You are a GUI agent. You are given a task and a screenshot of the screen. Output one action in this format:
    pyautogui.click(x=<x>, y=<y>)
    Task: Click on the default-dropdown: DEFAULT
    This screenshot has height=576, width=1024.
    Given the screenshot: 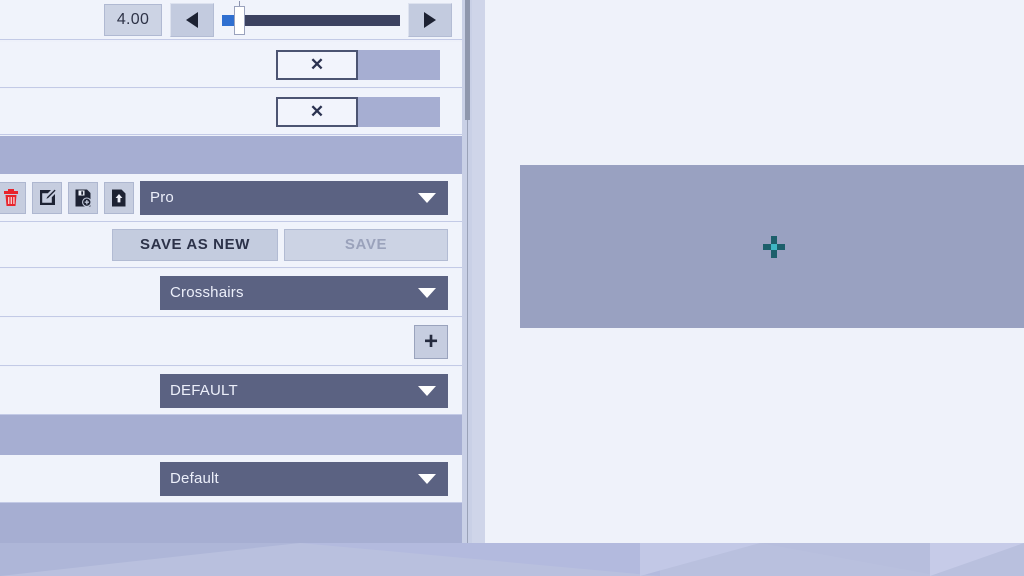 What is the action you would take?
    pyautogui.click(x=304, y=390)
    